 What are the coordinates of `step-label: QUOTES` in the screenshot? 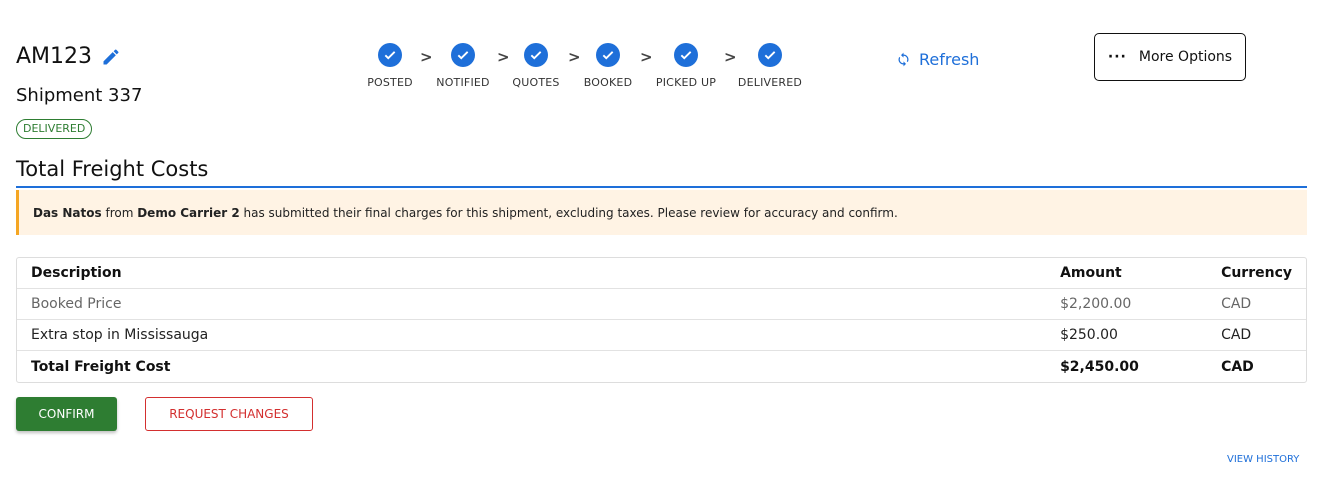 It's located at (536, 82).